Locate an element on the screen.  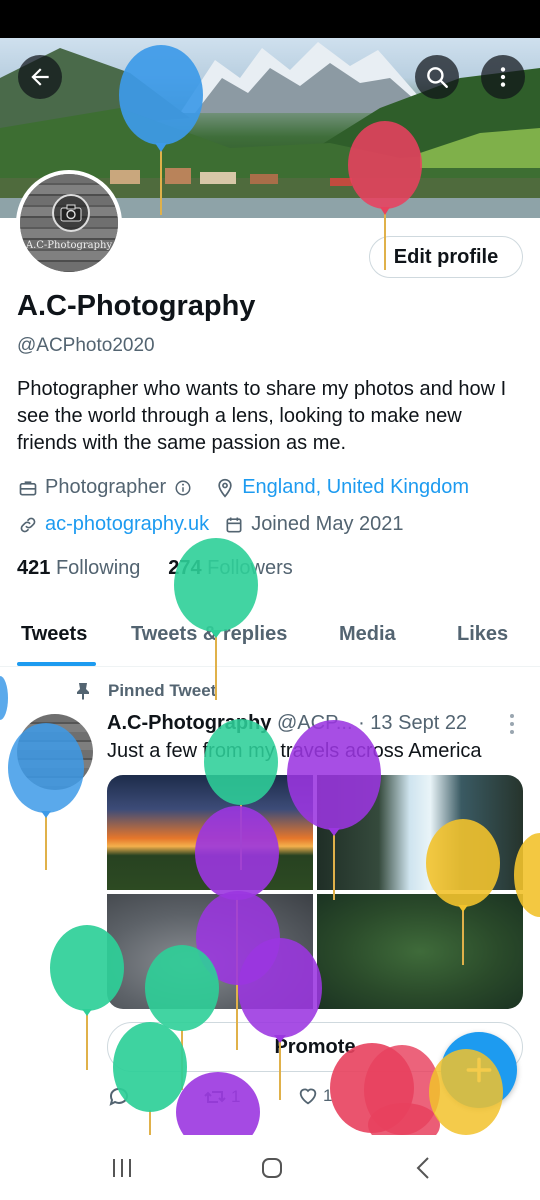
recent-apps-icon is located at coordinates (122, 1168).